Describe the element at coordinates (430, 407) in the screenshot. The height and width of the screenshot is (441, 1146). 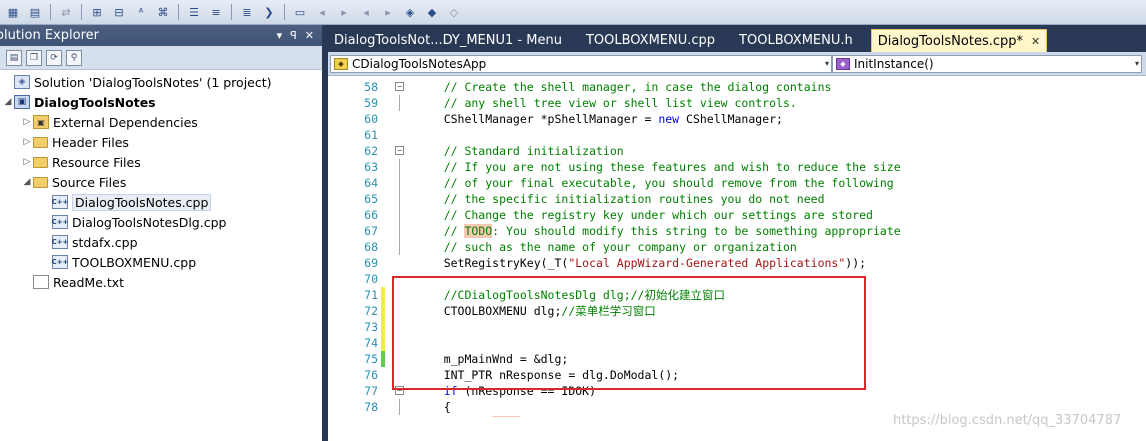
I see `code-text: {` at that location.